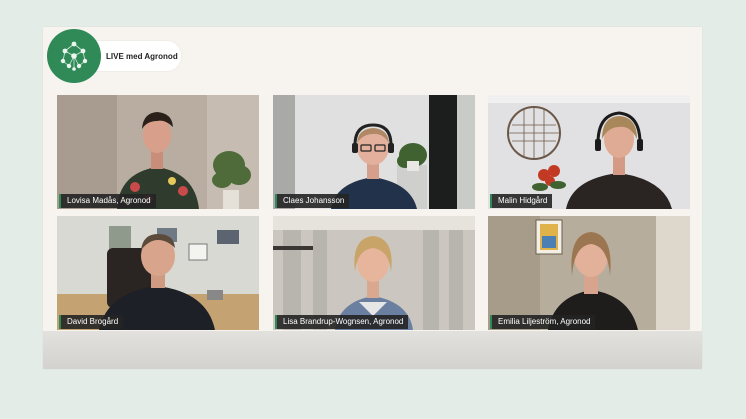 The image size is (746, 419). What do you see at coordinates (543, 322) in the screenshot?
I see `participant-name: Emilia Liljeström, Agronod` at bounding box center [543, 322].